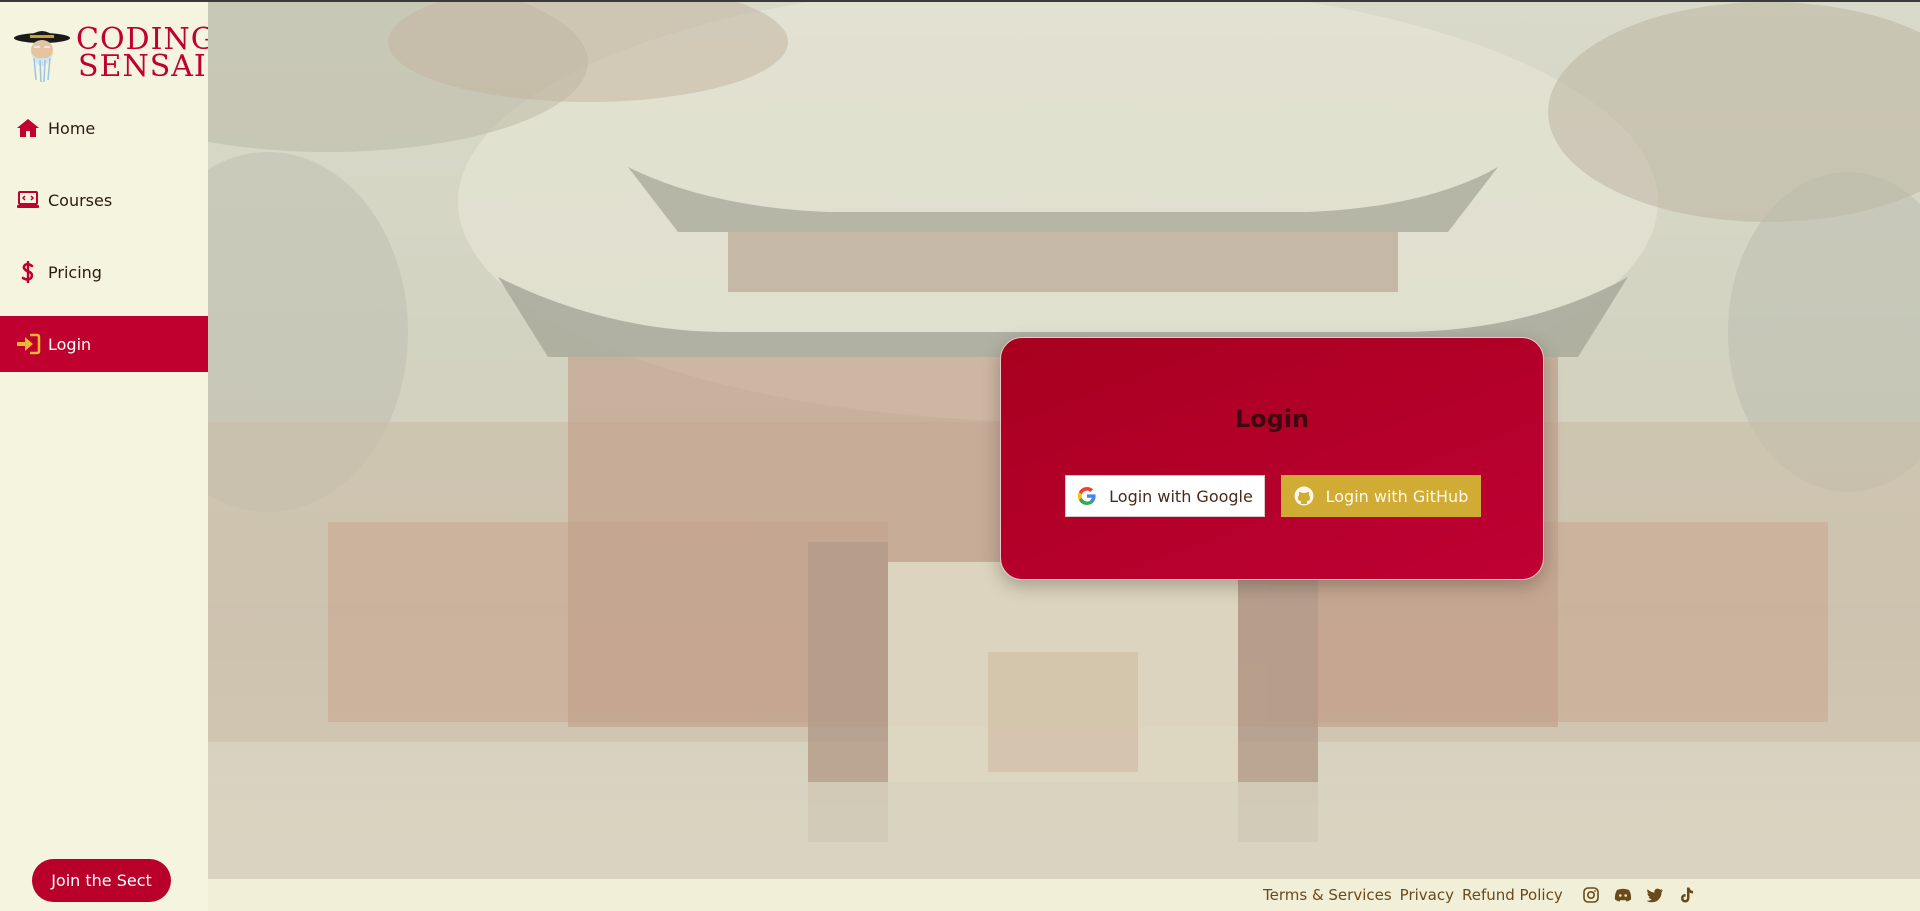  Describe the element at coordinates (1591, 895) in the screenshot. I see `instagram-icon` at that location.